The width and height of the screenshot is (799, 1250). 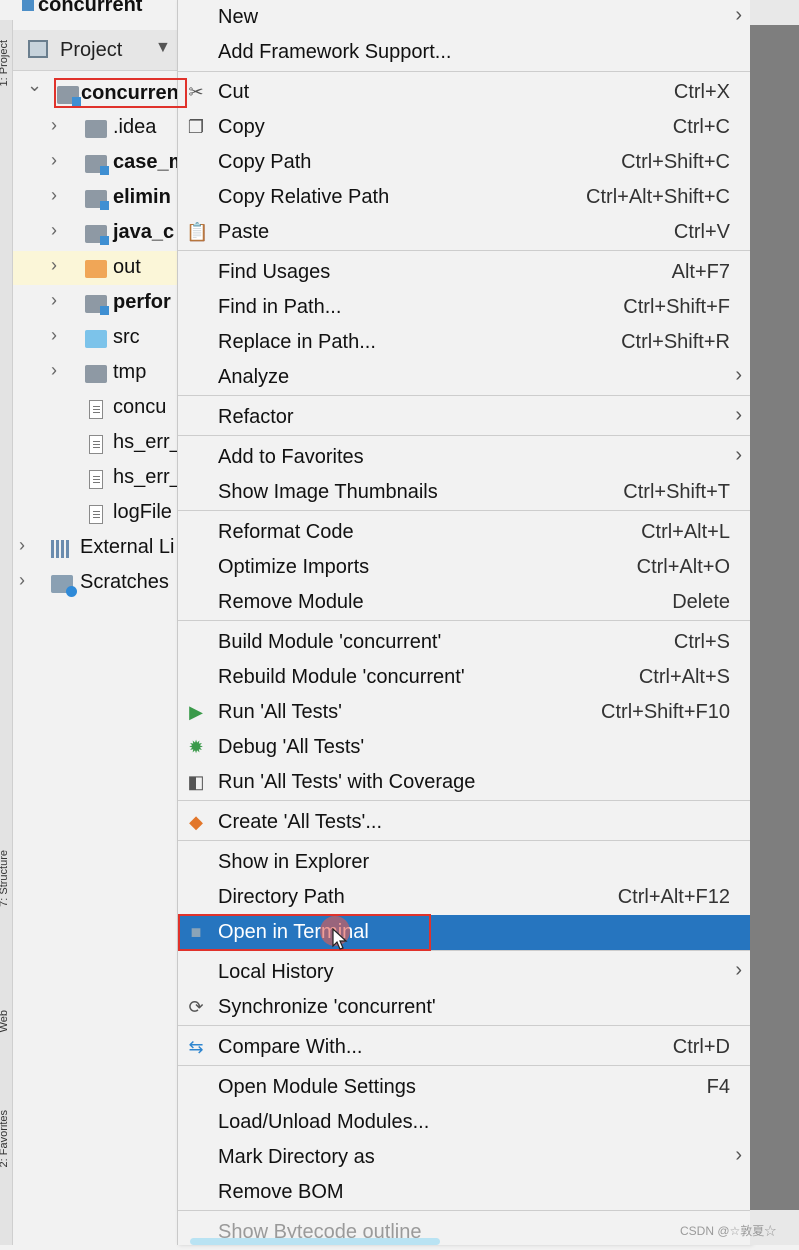 What do you see at coordinates (234, 92) in the screenshot?
I see `menu-item-label: Cut` at bounding box center [234, 92].